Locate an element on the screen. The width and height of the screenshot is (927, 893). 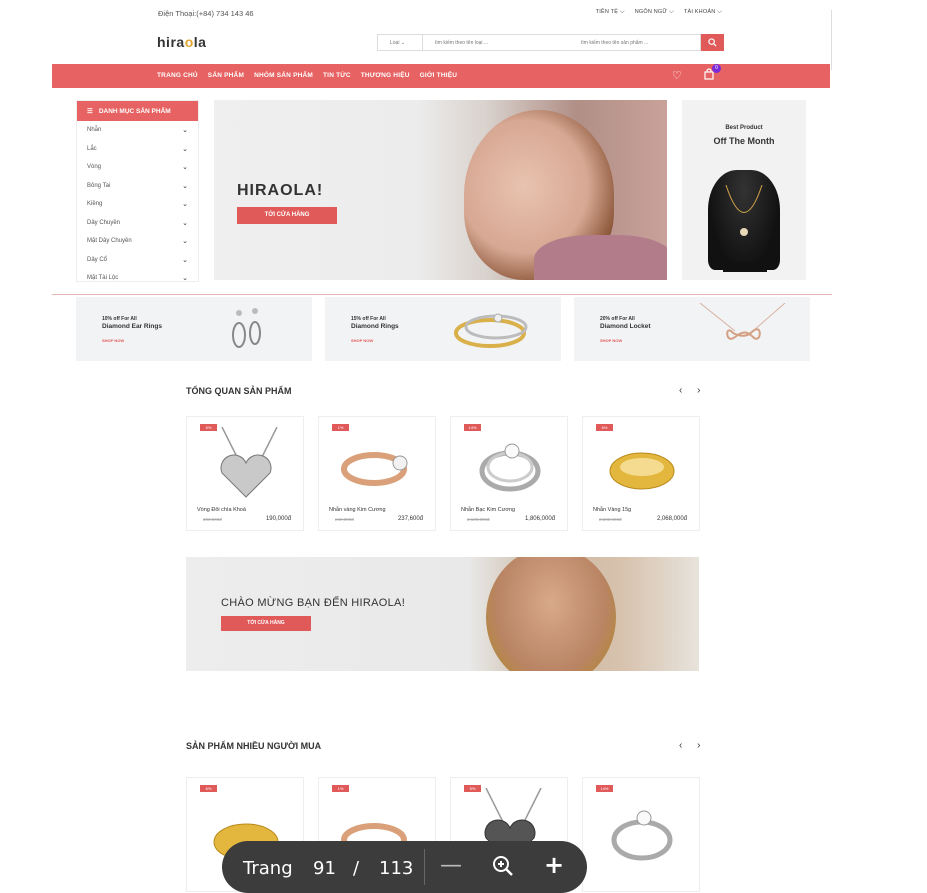
discount-tag: 5% is located at coordinates (208, 427).